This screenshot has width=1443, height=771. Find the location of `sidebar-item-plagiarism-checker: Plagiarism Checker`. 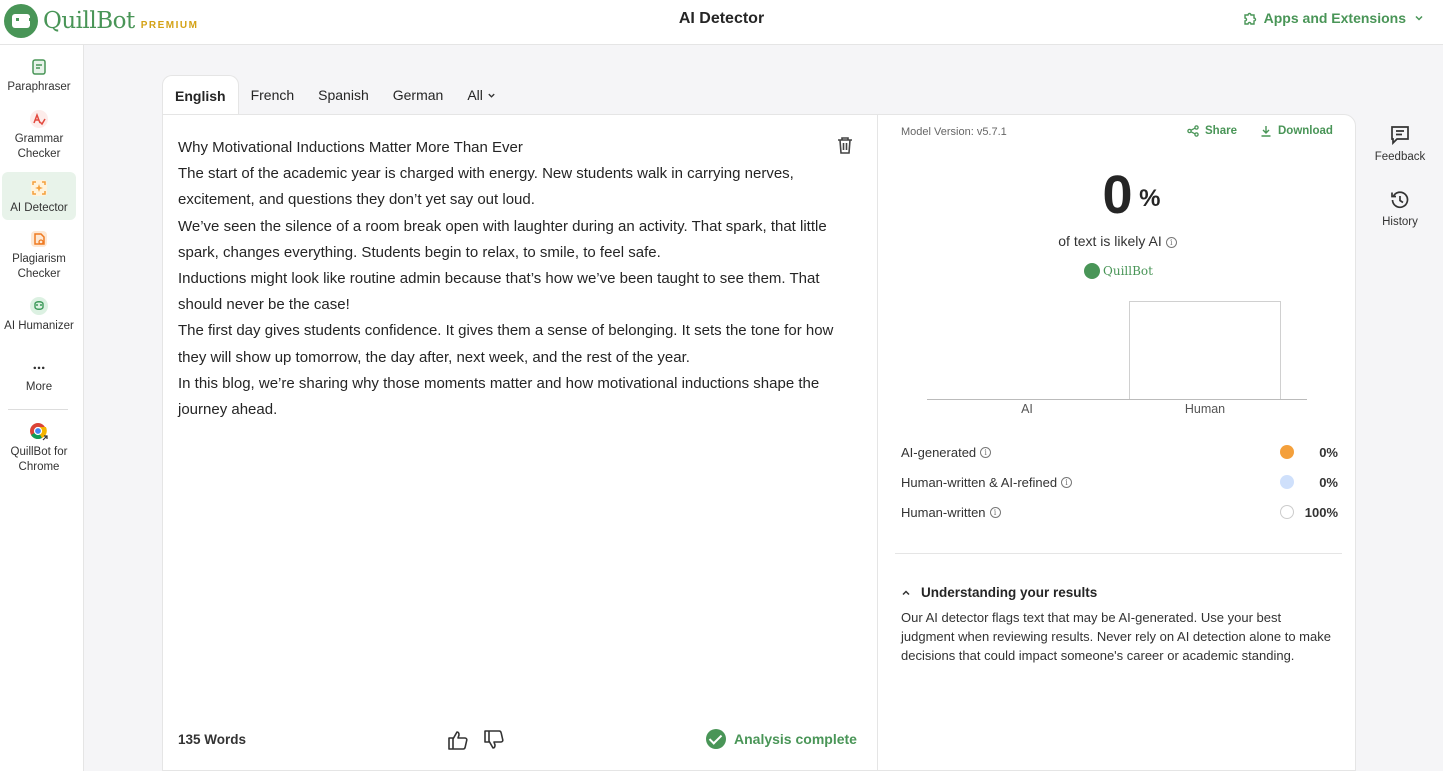

sidebar-item-plagiarism-checker: Plagiarism Checker is located at coordinates (39, 257).